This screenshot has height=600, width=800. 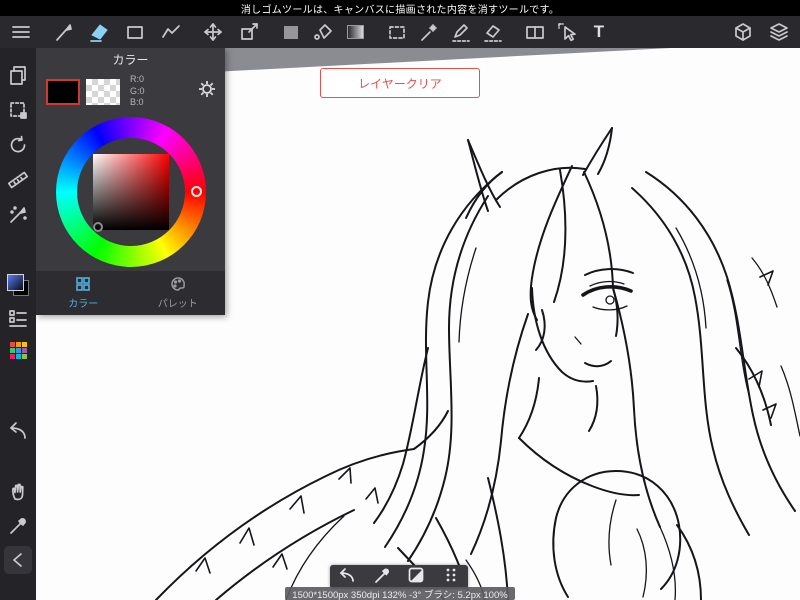 I want to click on fill-color-icon, so click(x=291, y=32).